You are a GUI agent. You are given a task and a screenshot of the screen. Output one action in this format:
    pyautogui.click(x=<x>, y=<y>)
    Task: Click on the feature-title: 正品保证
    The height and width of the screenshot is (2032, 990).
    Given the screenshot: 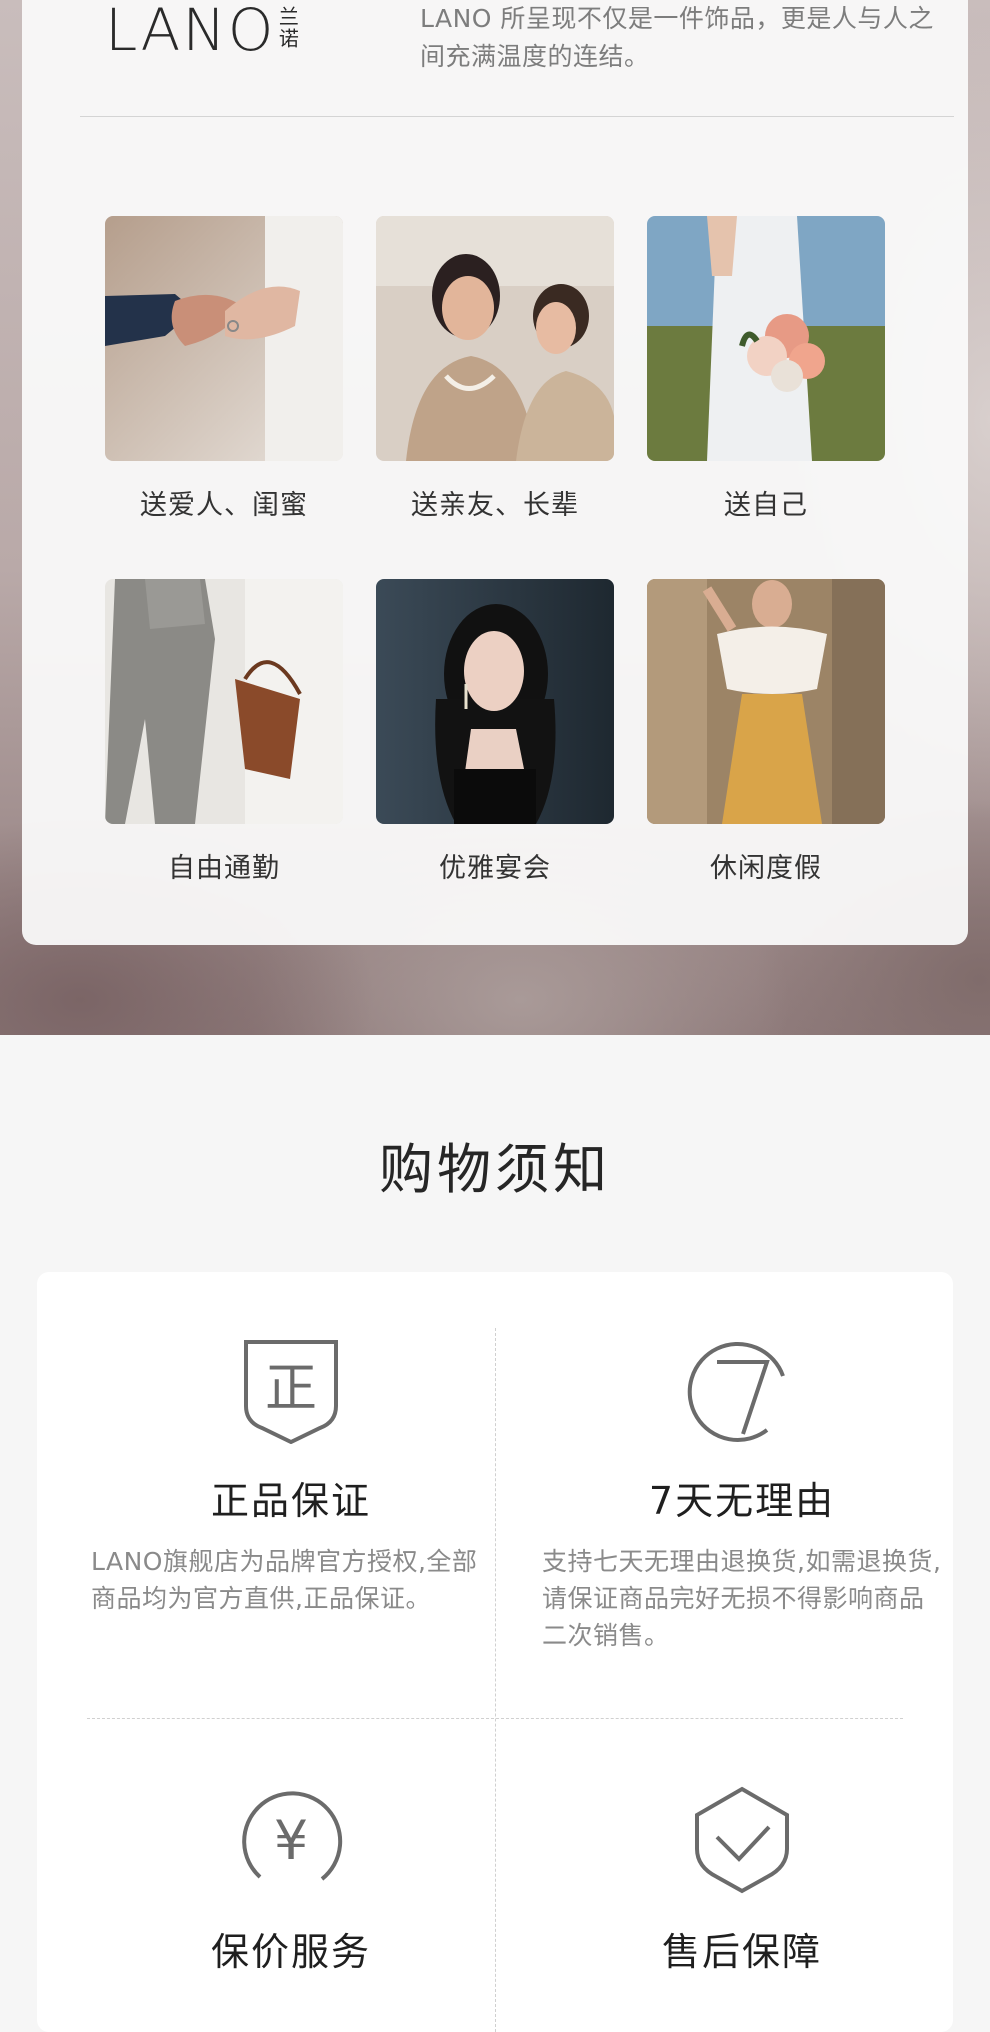 What is the action you would take?
    pyautogui.click(x=290, y=1501)
    